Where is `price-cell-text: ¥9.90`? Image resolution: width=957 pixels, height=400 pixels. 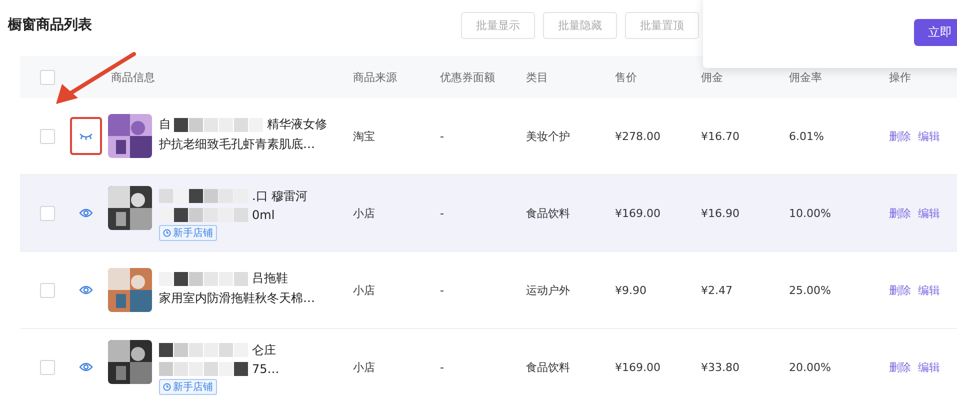 price-cell-text: ¥9.90 is located at coordinates (631, 290).